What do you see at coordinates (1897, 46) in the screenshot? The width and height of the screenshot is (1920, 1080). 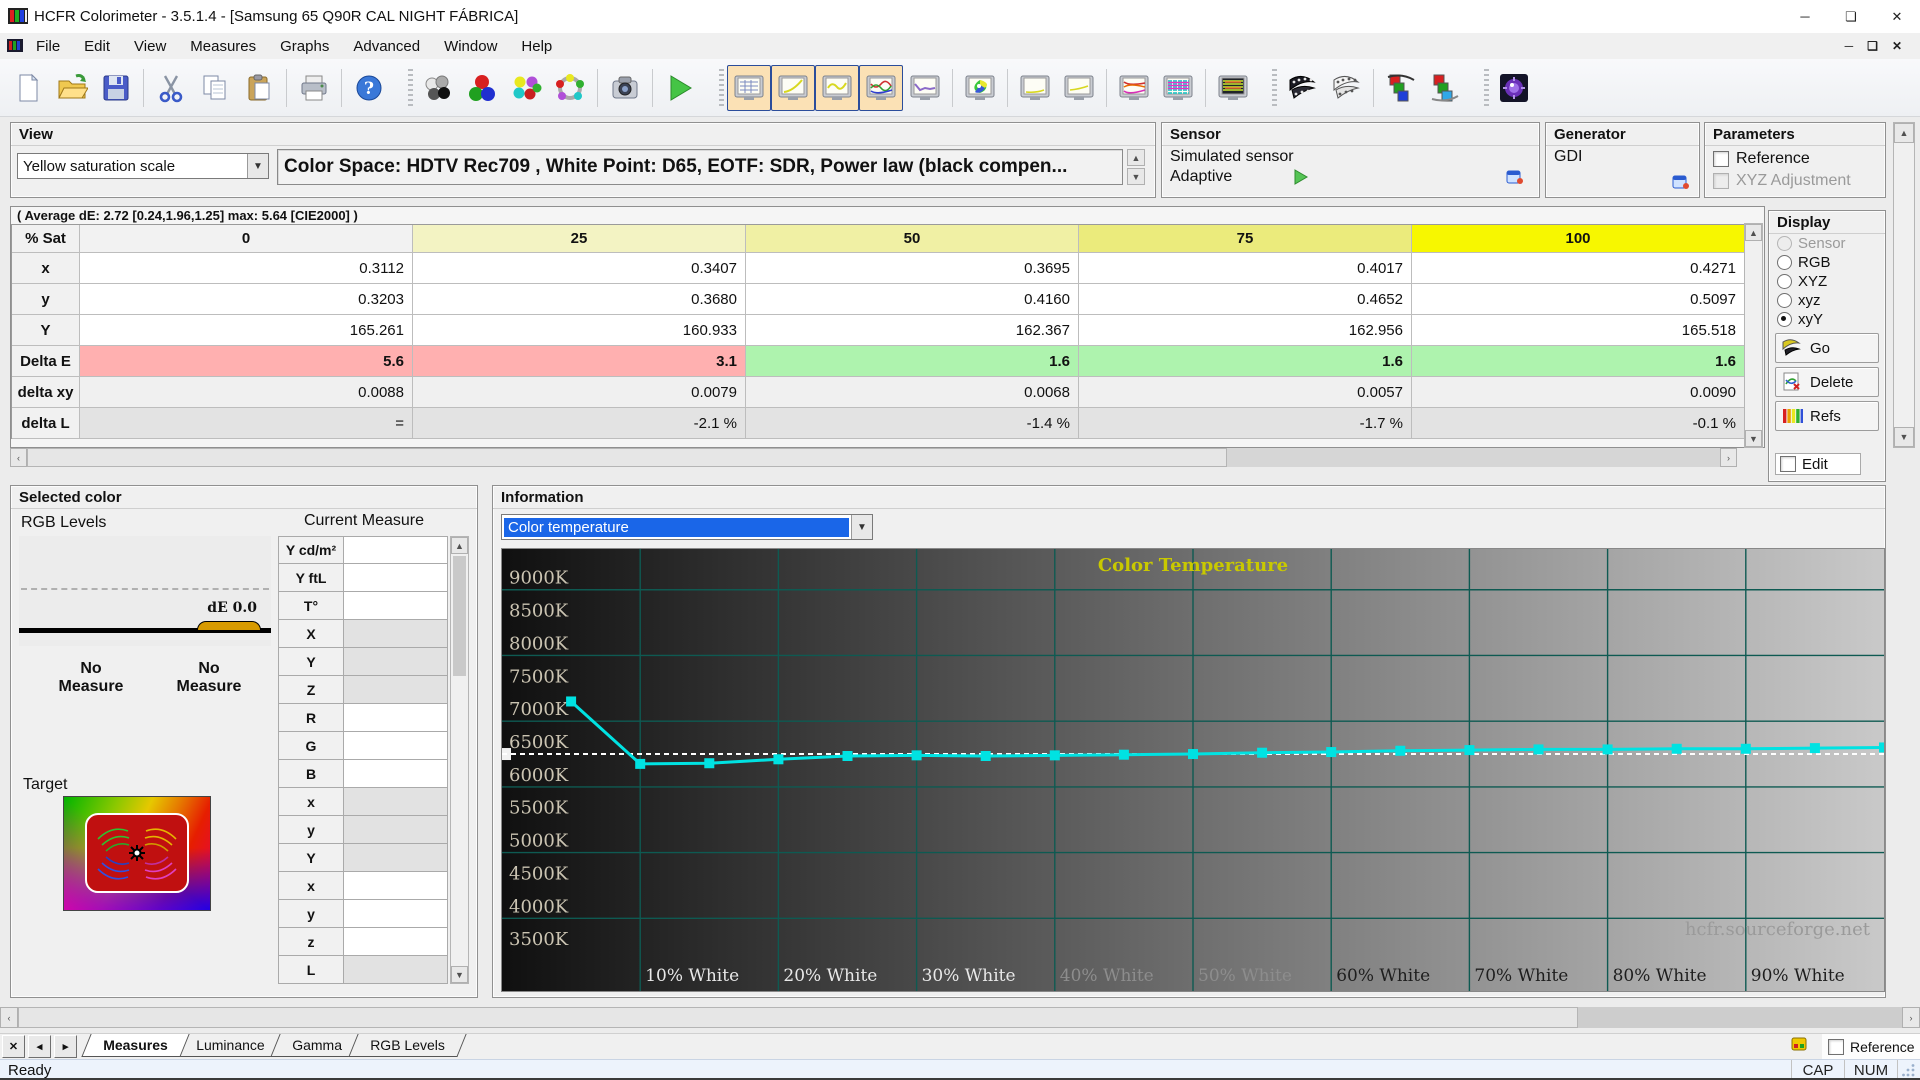 I see `mdi-close-icon: ✕` at bounding box center [1897, 46].